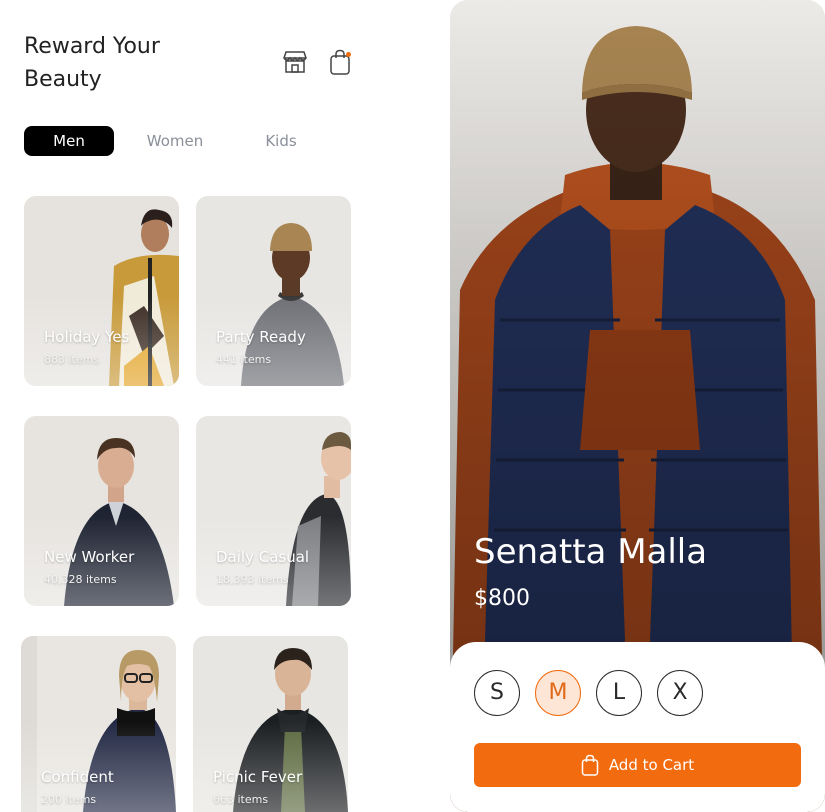 The height and width of the screenshot is (812, 825). Describe the element at coordinates (98, 724) in the screenshot. I see `category-card-confident: Confident 200 items` at that location.